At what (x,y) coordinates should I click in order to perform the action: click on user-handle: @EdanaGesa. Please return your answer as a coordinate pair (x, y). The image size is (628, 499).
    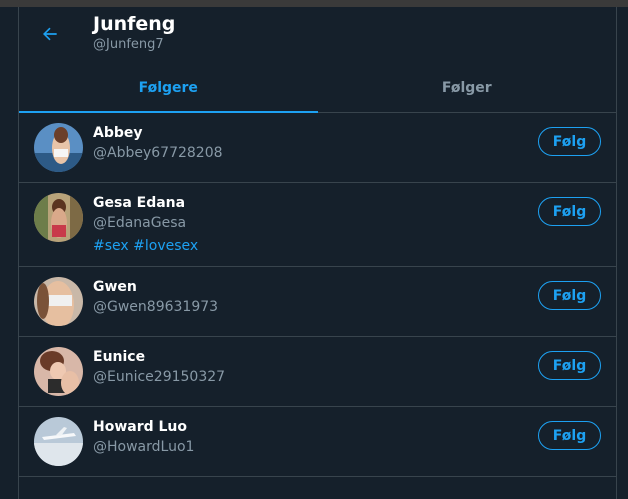
    Looking at the image, I should click on (140, 223).